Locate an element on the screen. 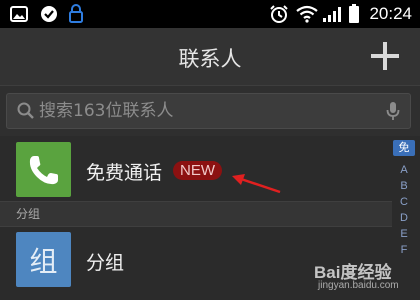  free-call-avatar is located at coordinates (43, 169).